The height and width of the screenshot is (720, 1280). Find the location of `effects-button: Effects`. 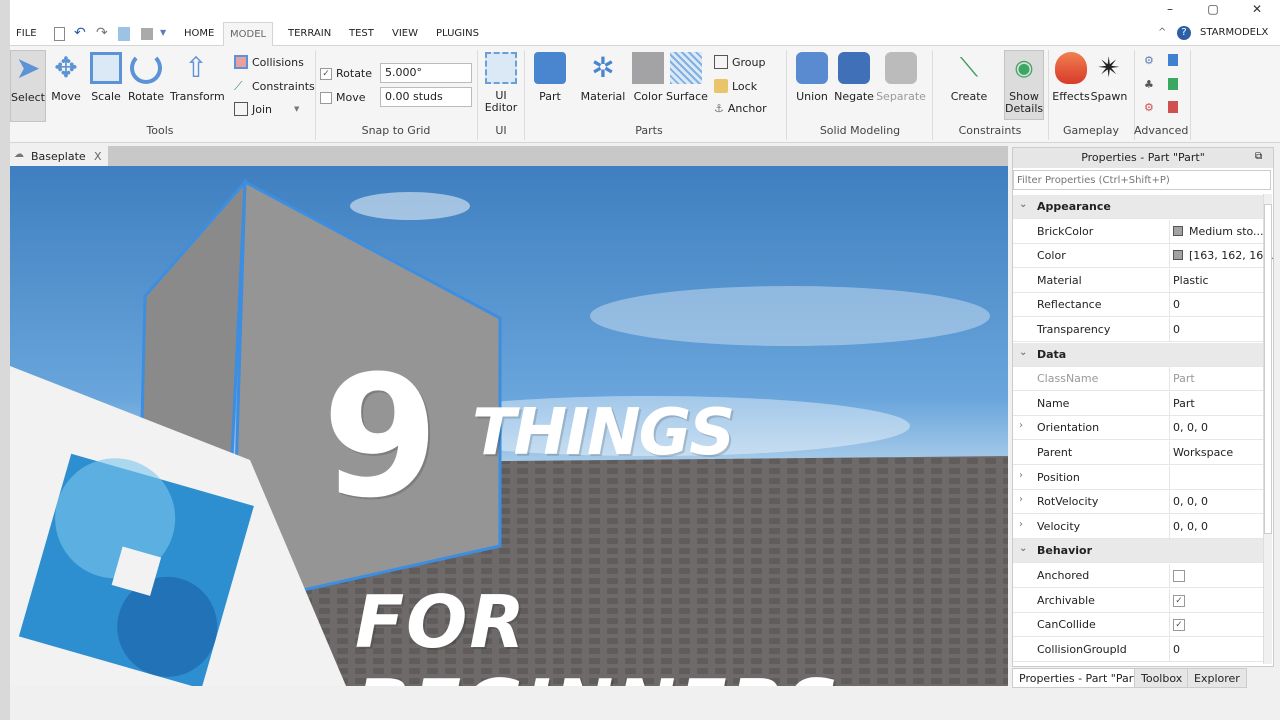

effects-button: Effects is located at coordinates (1071, 76).